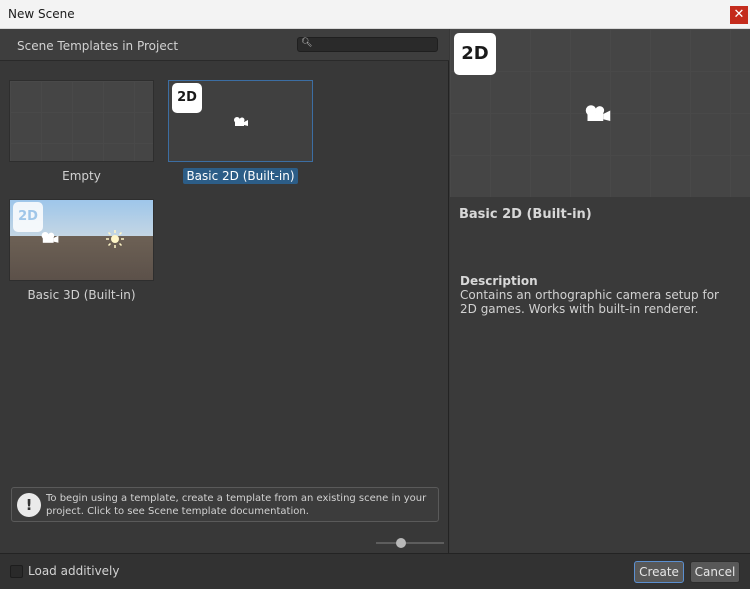 Image resolution: width=750 pixels, height=589 pixels. What do you see at coordinates (240, 176) in the screenshot?
I see `template-label: Basic 2D (Built-in)` at bounding box center [240, 176].